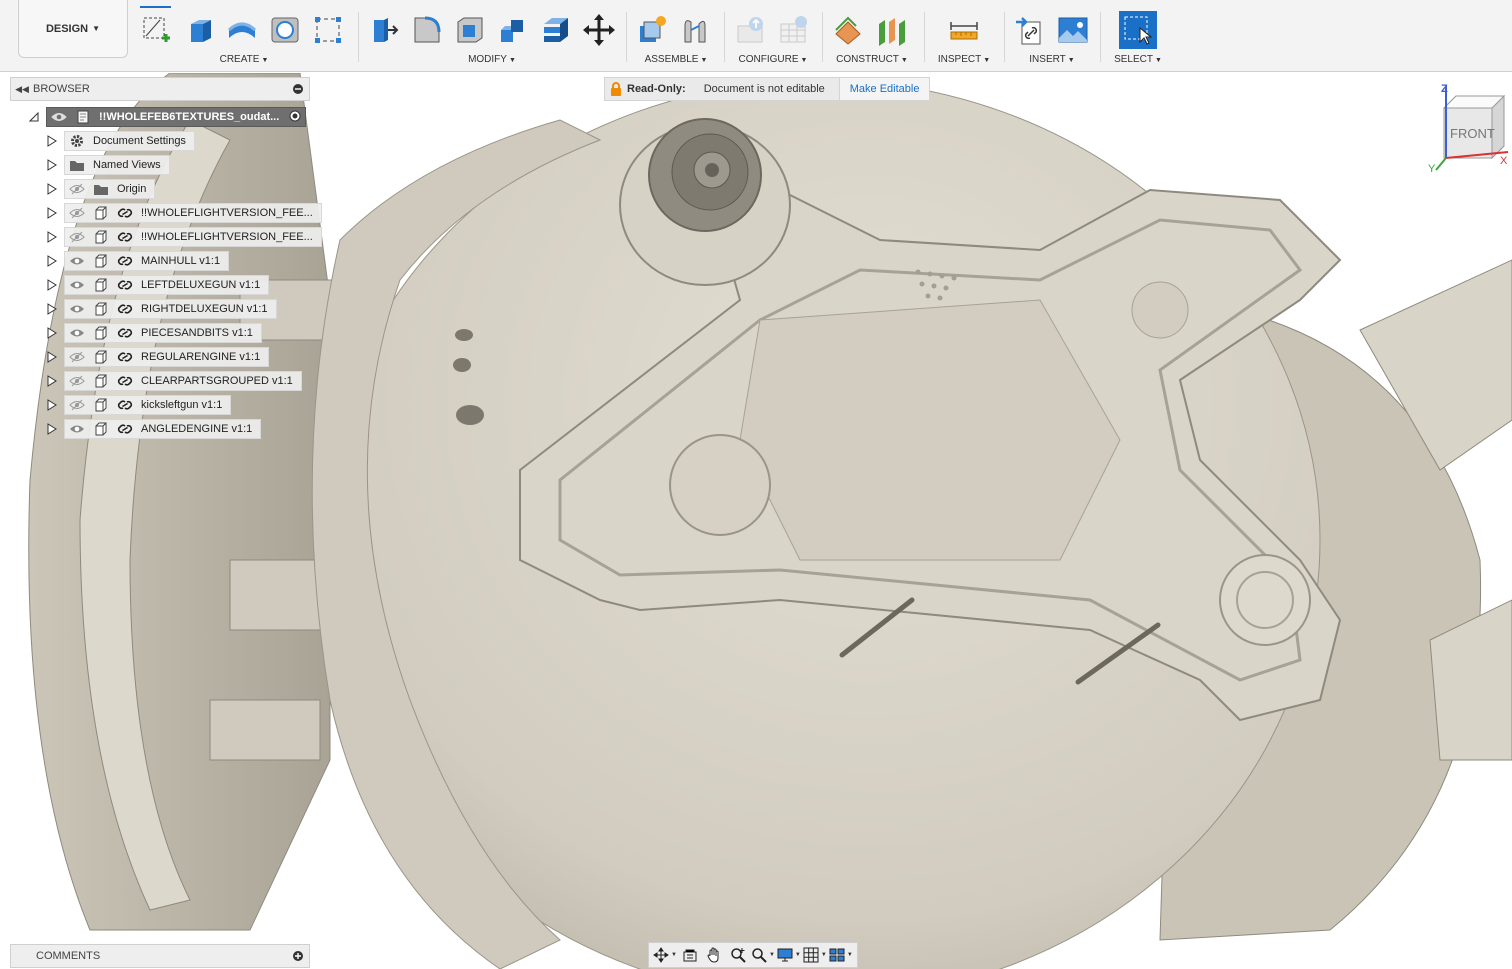  I want to click on minimize-icon, so click(298, 89).